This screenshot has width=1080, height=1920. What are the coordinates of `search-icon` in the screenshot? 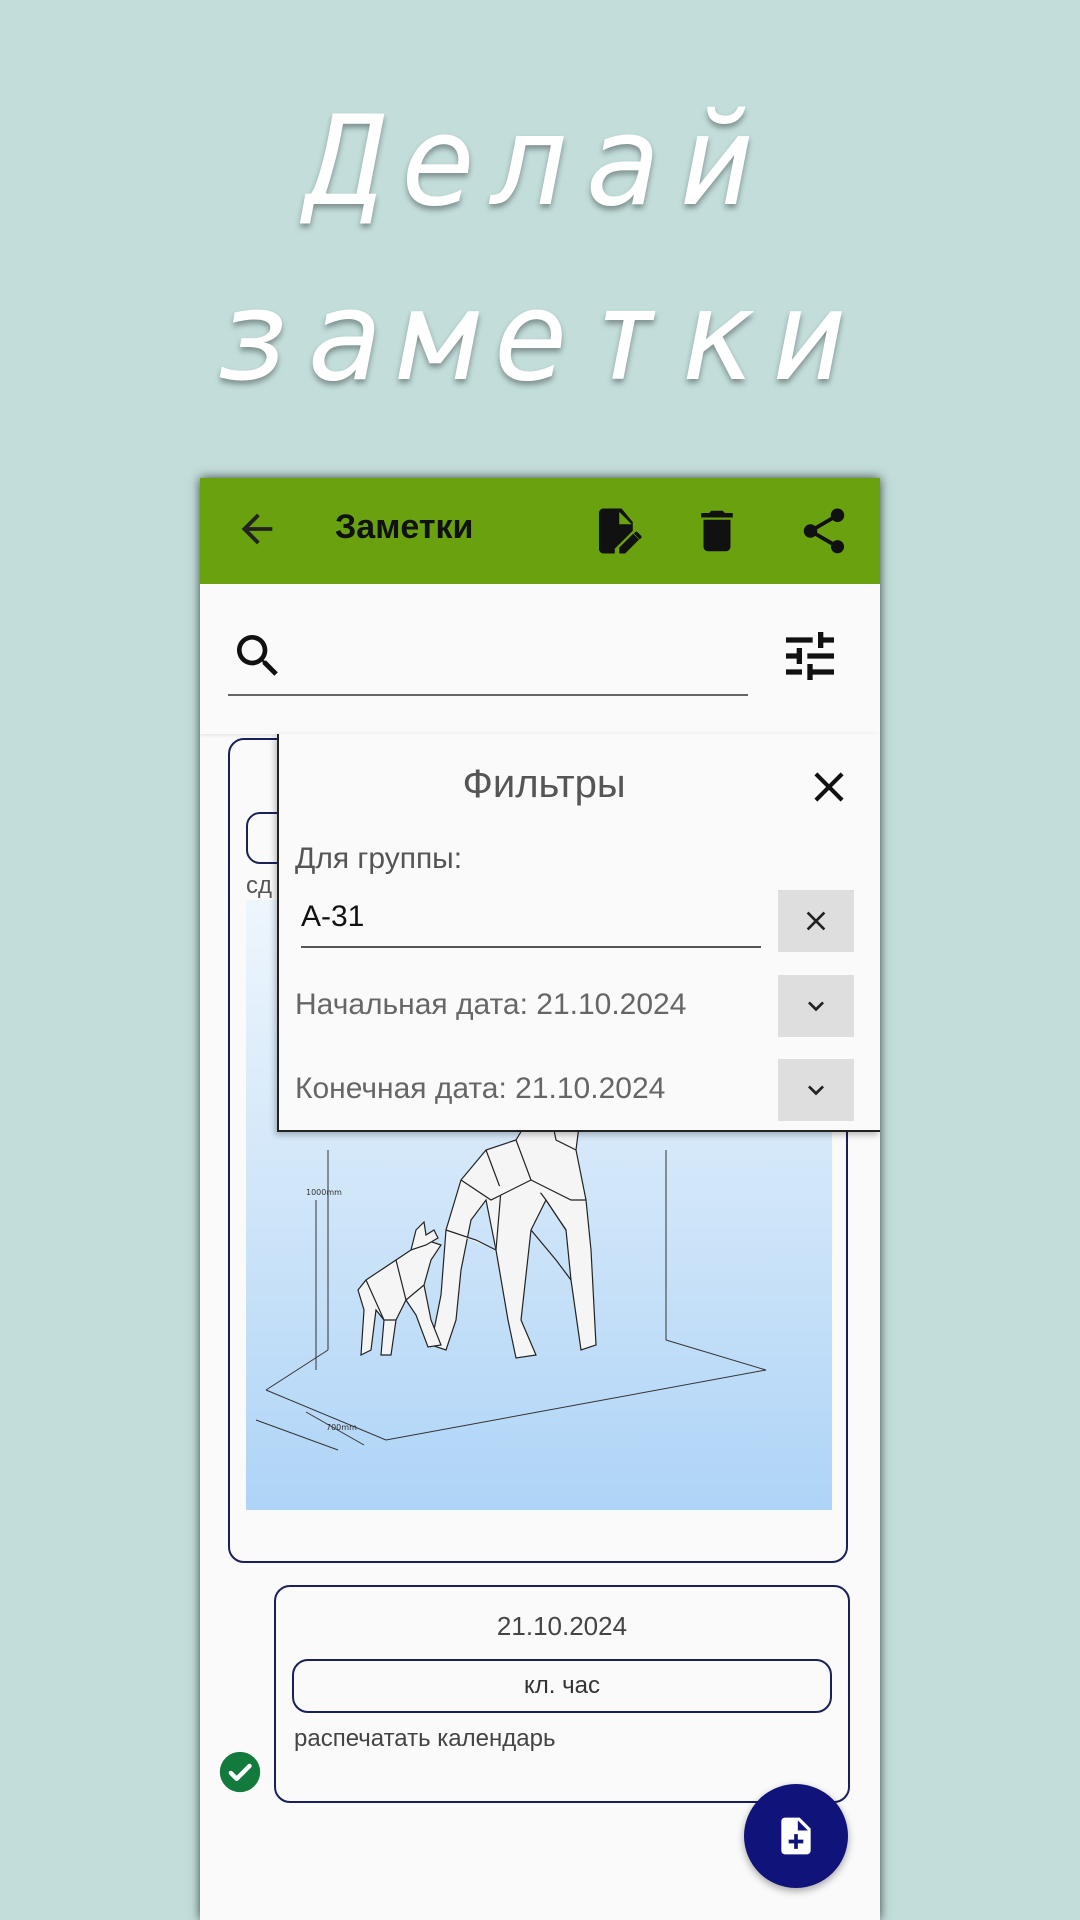 It's located at (257, 655).